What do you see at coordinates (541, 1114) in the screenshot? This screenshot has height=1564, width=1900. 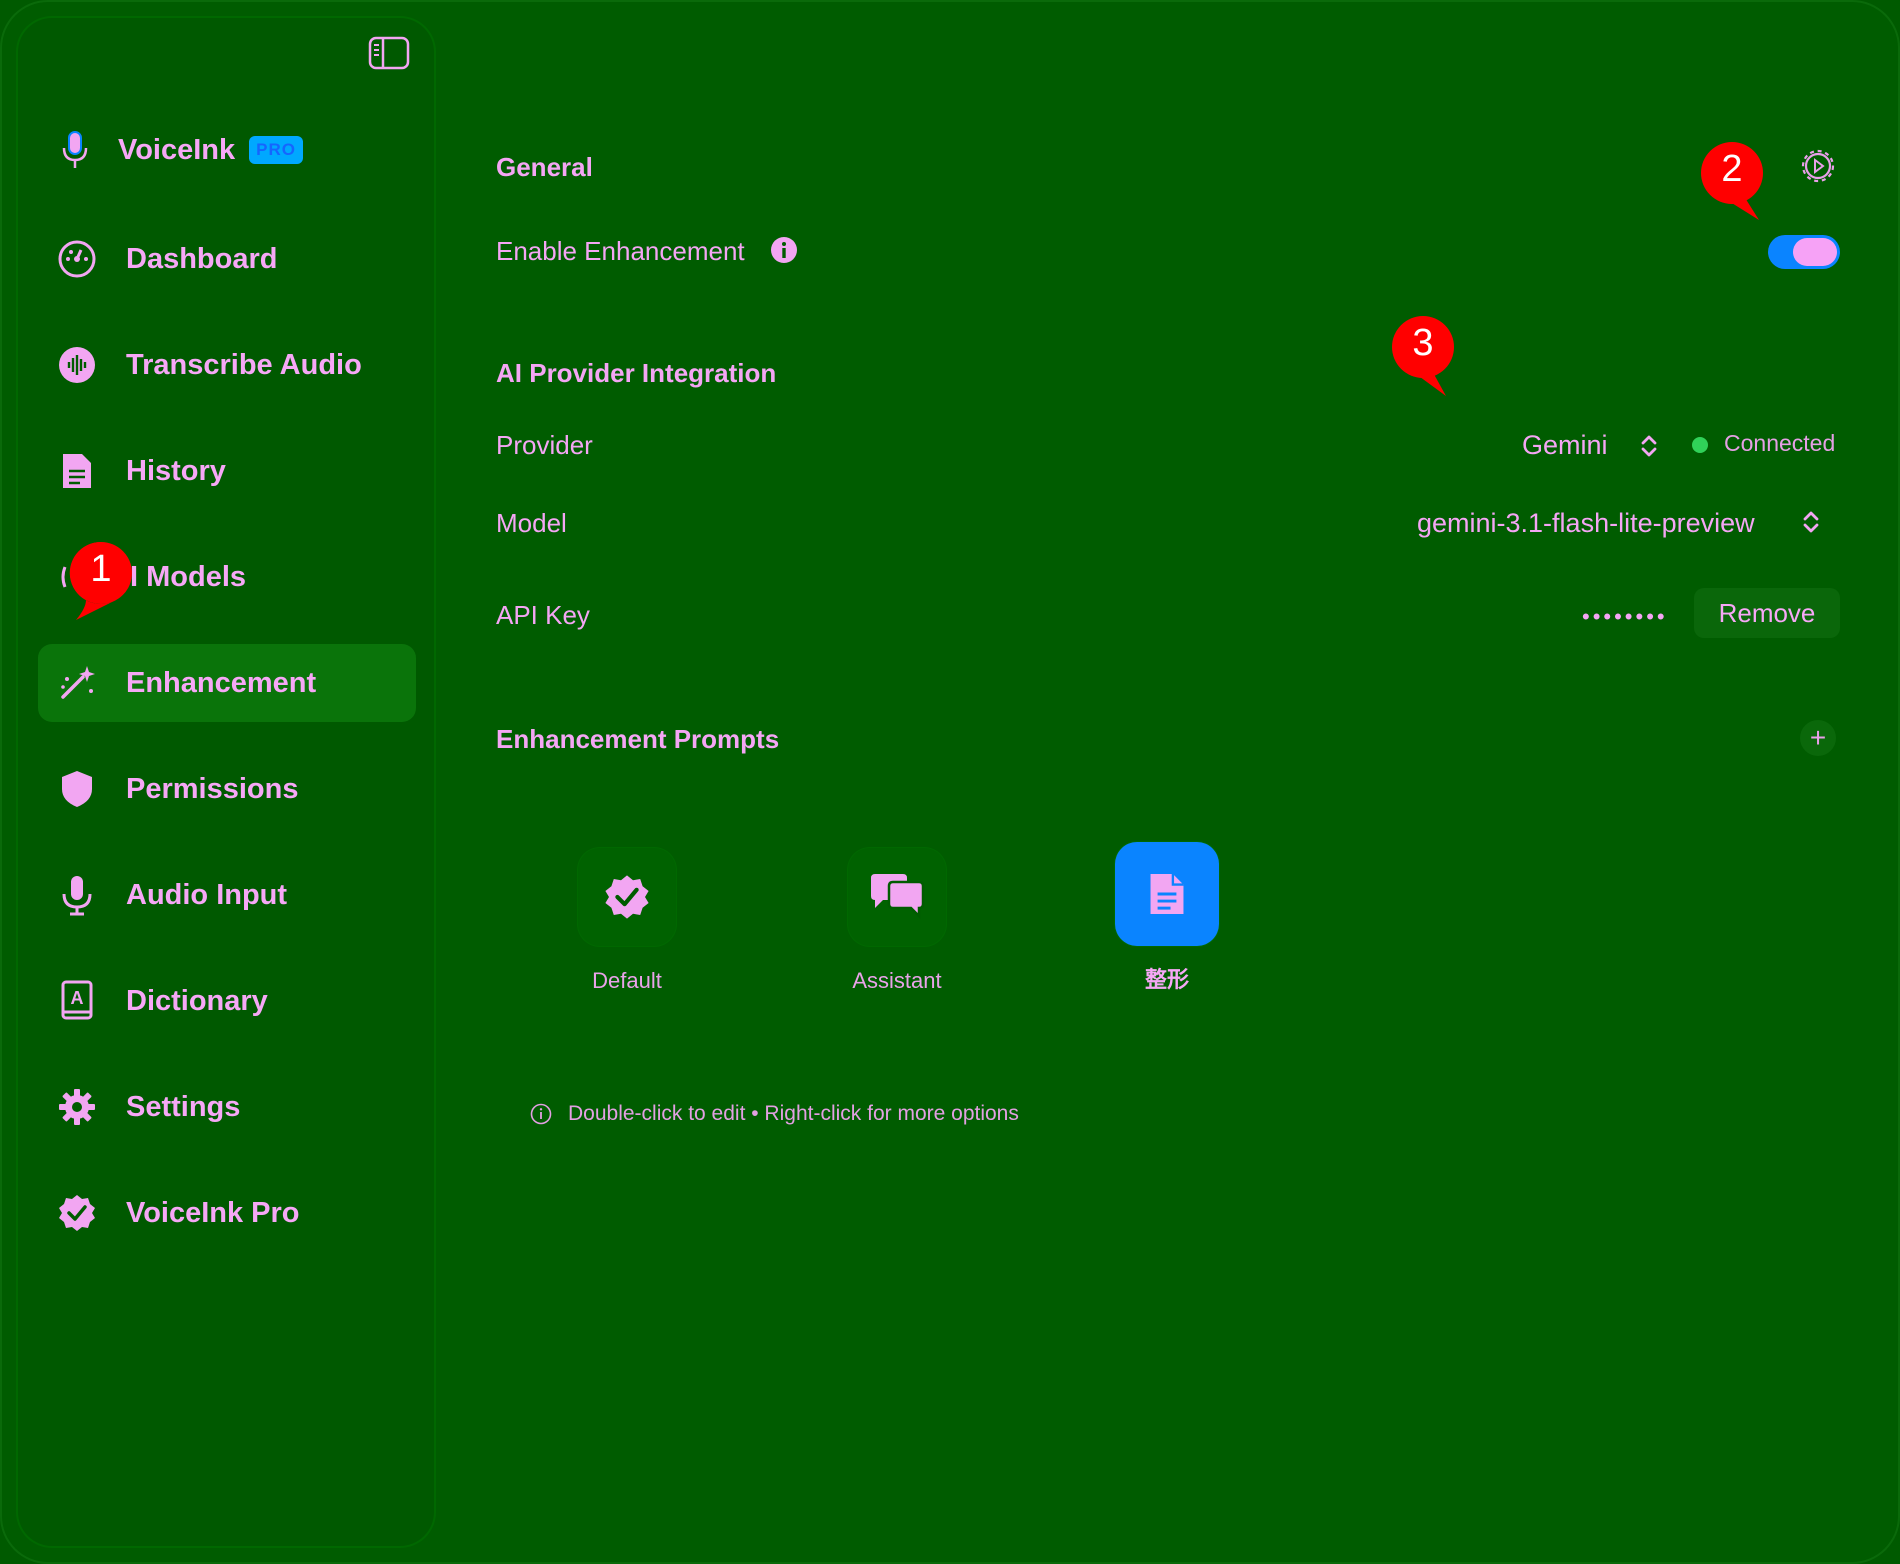 I see `info-outline-icon` at bounding box center [541, 1114].